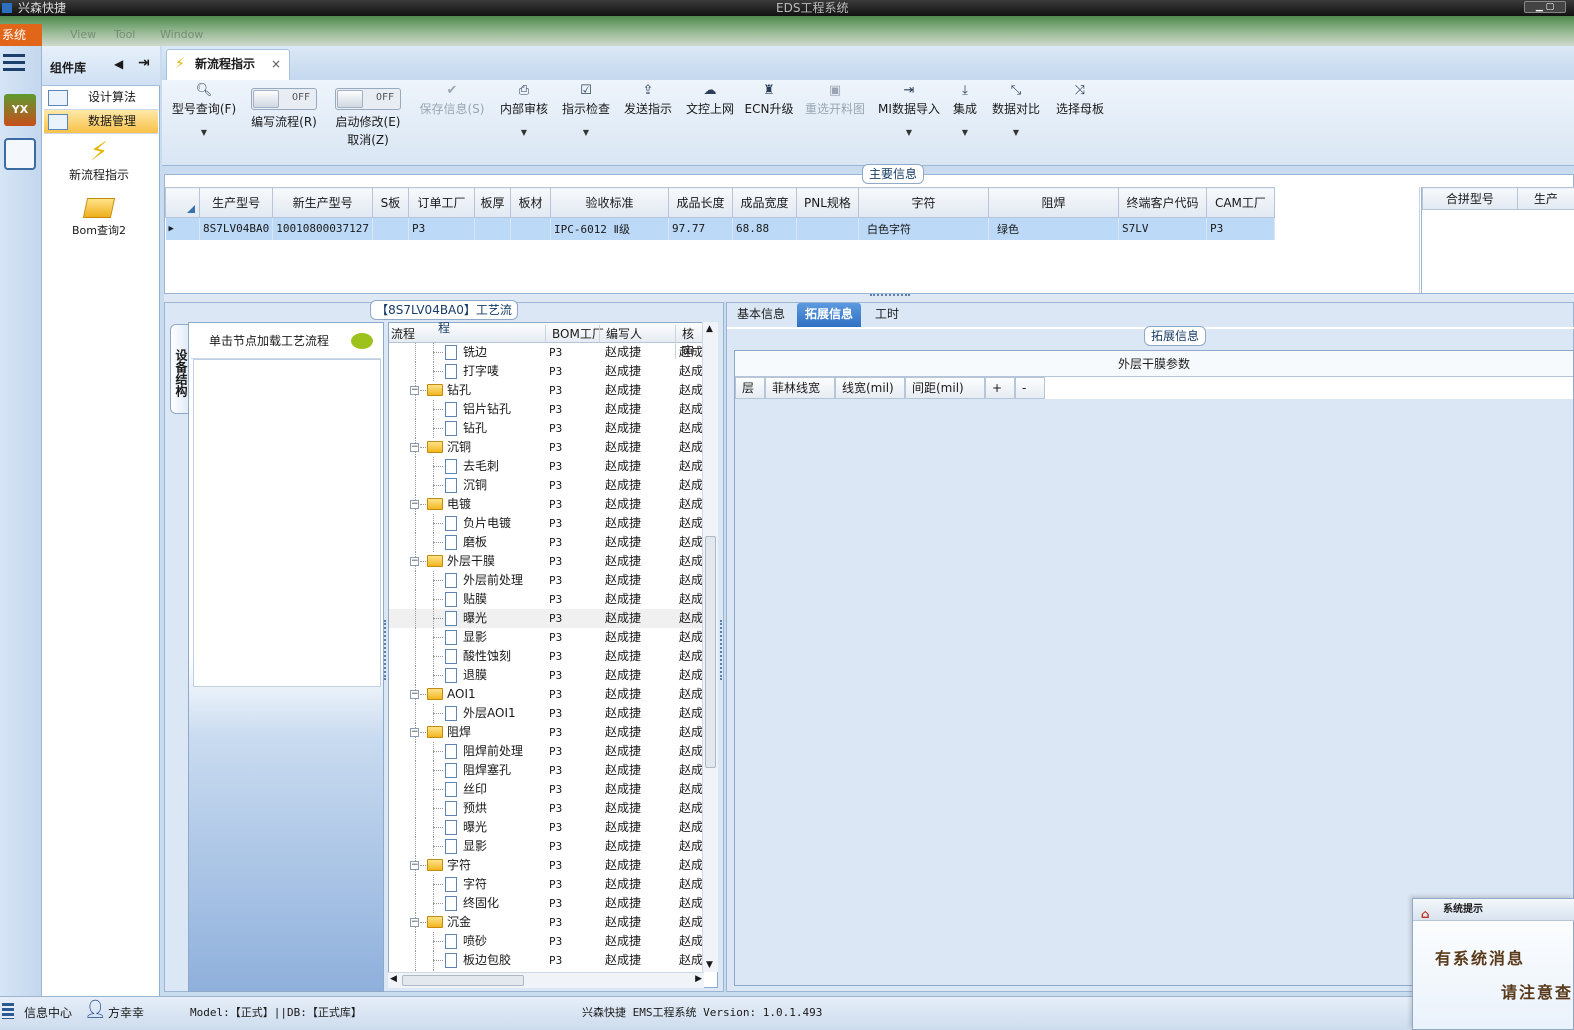  What do you see at coordinates (710, 114) in the screenshot?
I see `ribbon-button-4: ☁ 文控上网` at bounding box center [710, 114].